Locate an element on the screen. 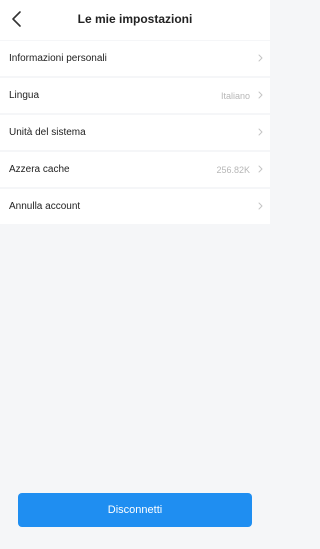 The image size is (320, 549). logout-button: Disconnetti is located at coordinates (135, 510).